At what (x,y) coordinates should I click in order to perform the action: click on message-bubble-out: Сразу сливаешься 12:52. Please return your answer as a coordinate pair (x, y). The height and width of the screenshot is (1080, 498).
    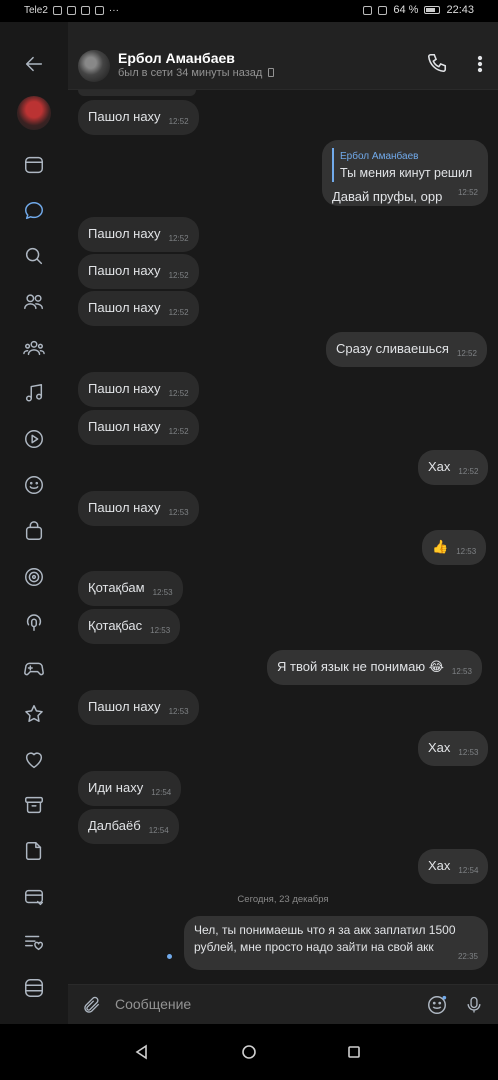
    Looking at the image, I should click on (406, 349).